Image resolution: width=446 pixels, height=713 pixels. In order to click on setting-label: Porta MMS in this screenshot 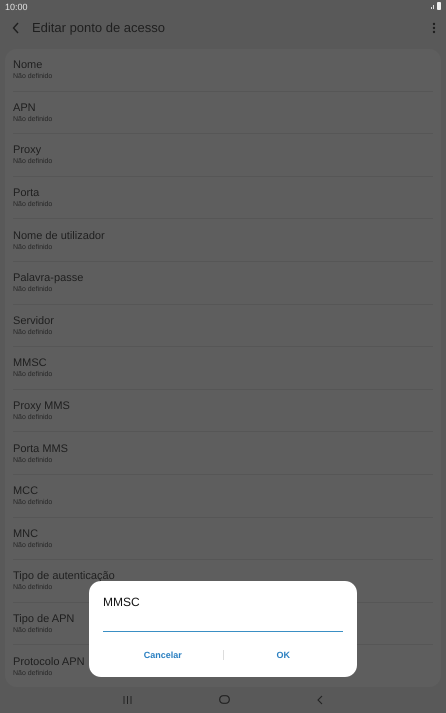, I will do `click(40, 448)`.